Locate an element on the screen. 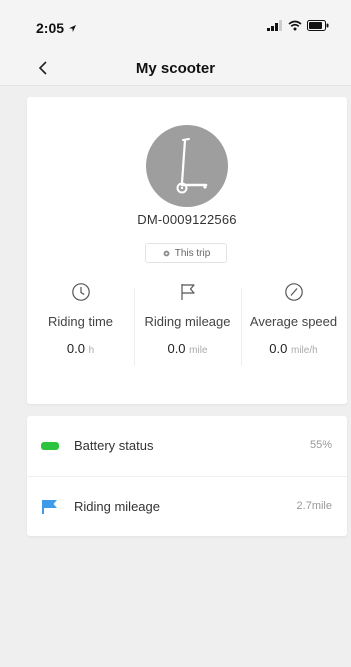  nav-bar: My scooter is located at coordinates (175, 69).